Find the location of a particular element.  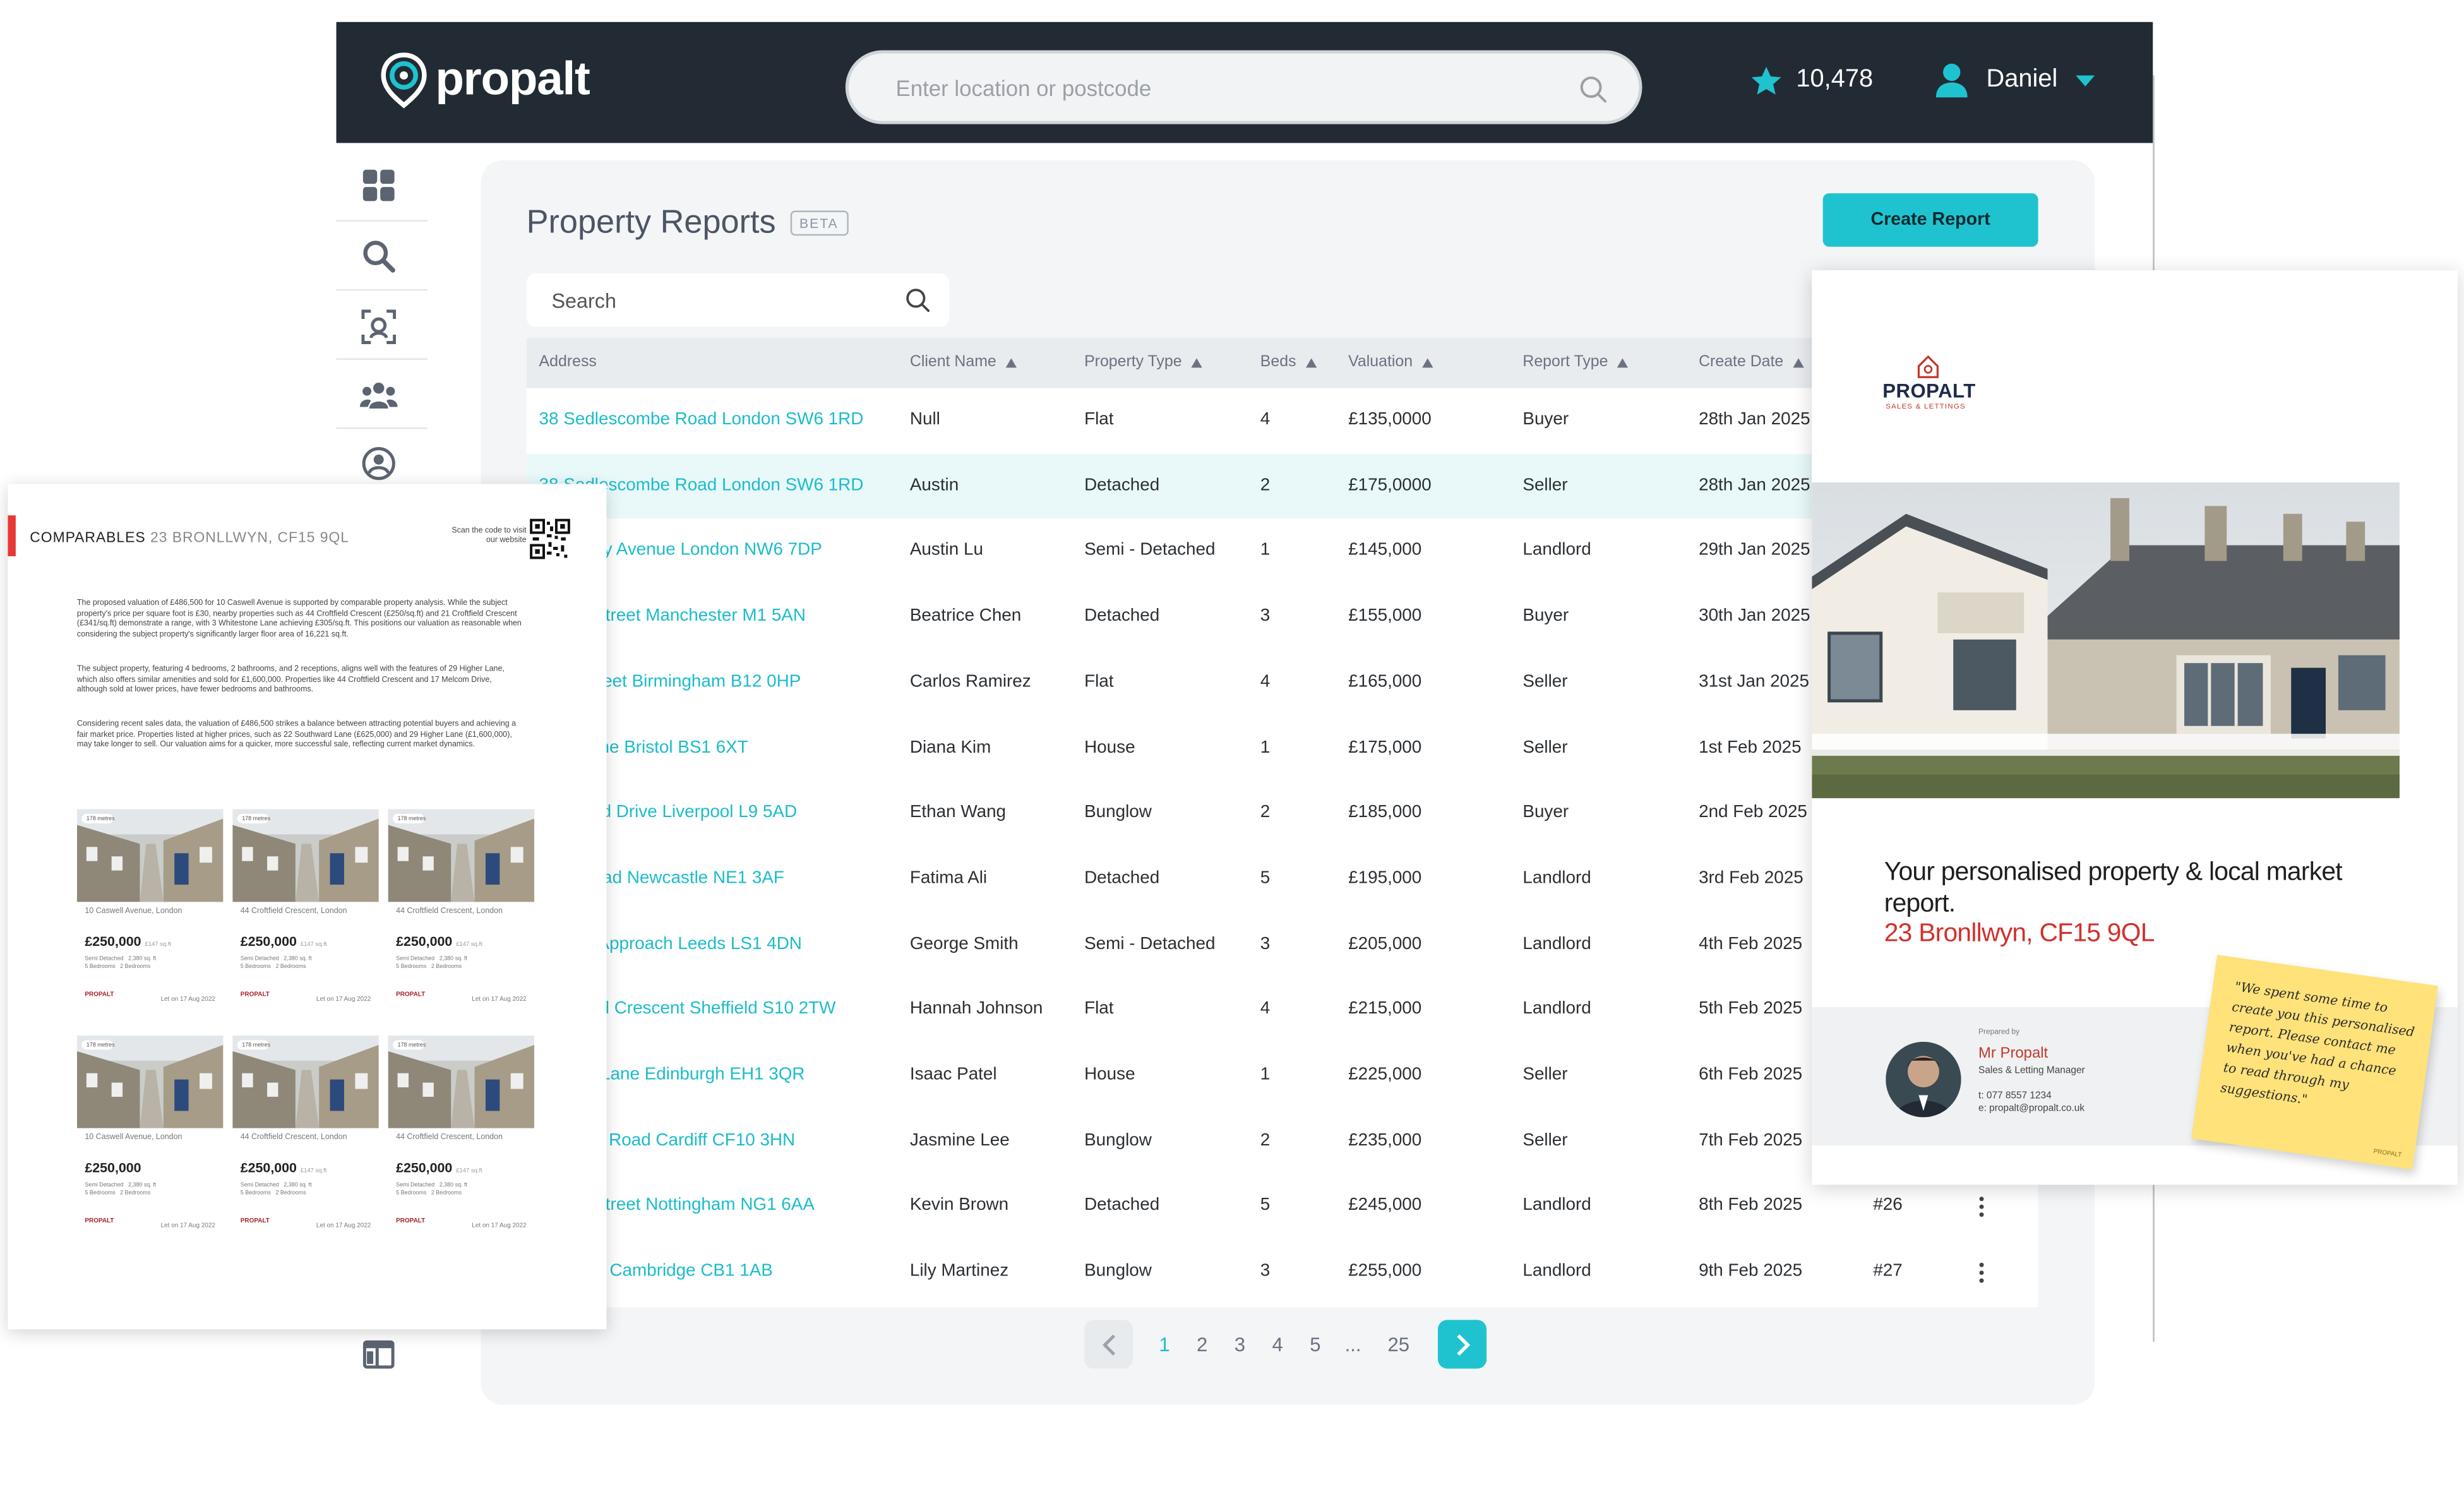

cell-report-id: #27 is located at coordinates (1888, 1271).